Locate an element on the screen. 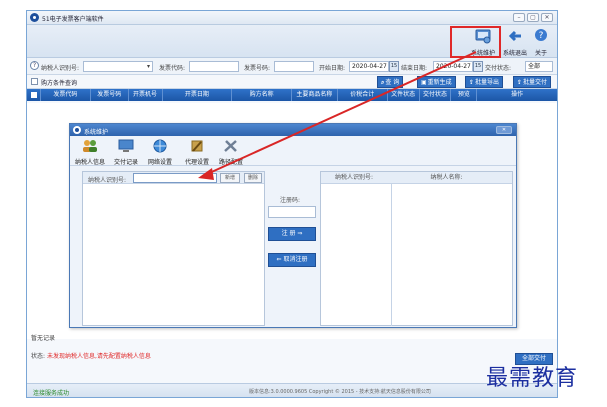 This screenshot has height=407, width=607. col-operation: 操作 is located at coordinates (517, 95).